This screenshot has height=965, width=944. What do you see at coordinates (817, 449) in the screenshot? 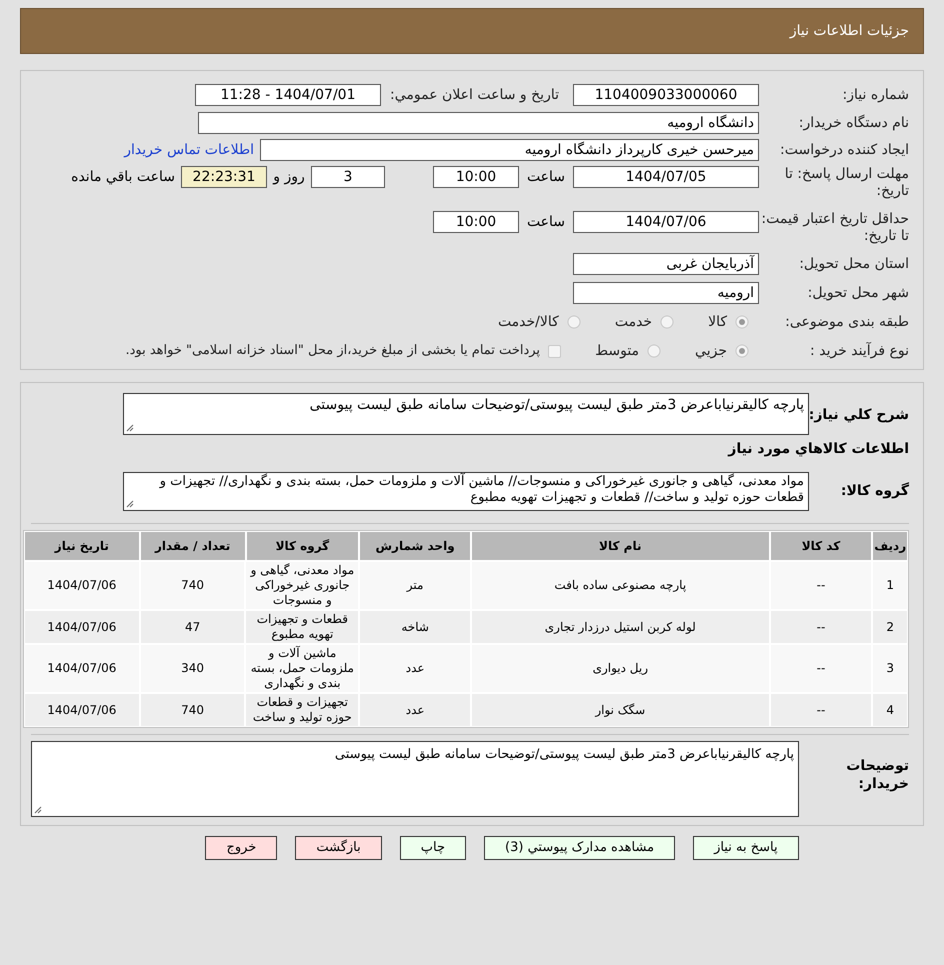
I see `section-heading: اطلاعات کالاهاي مورد نیاز` at bounding box center [817, 449].